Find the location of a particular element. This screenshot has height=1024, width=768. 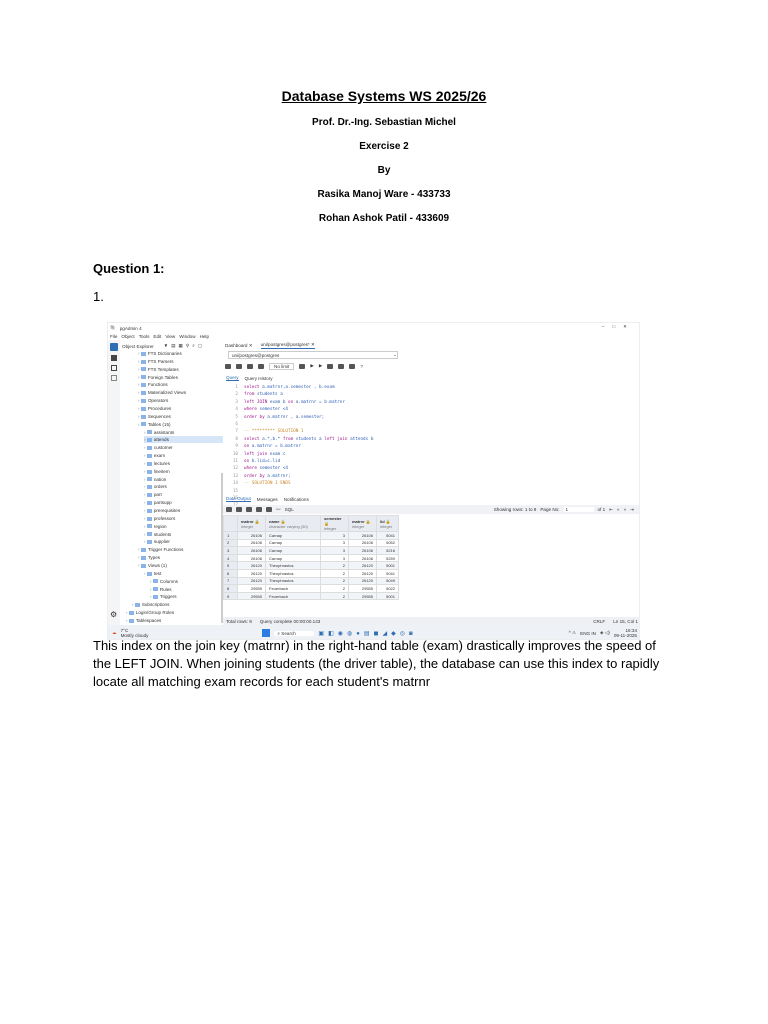

table-cell: Theophrastos is located at coordinates (293, 565).